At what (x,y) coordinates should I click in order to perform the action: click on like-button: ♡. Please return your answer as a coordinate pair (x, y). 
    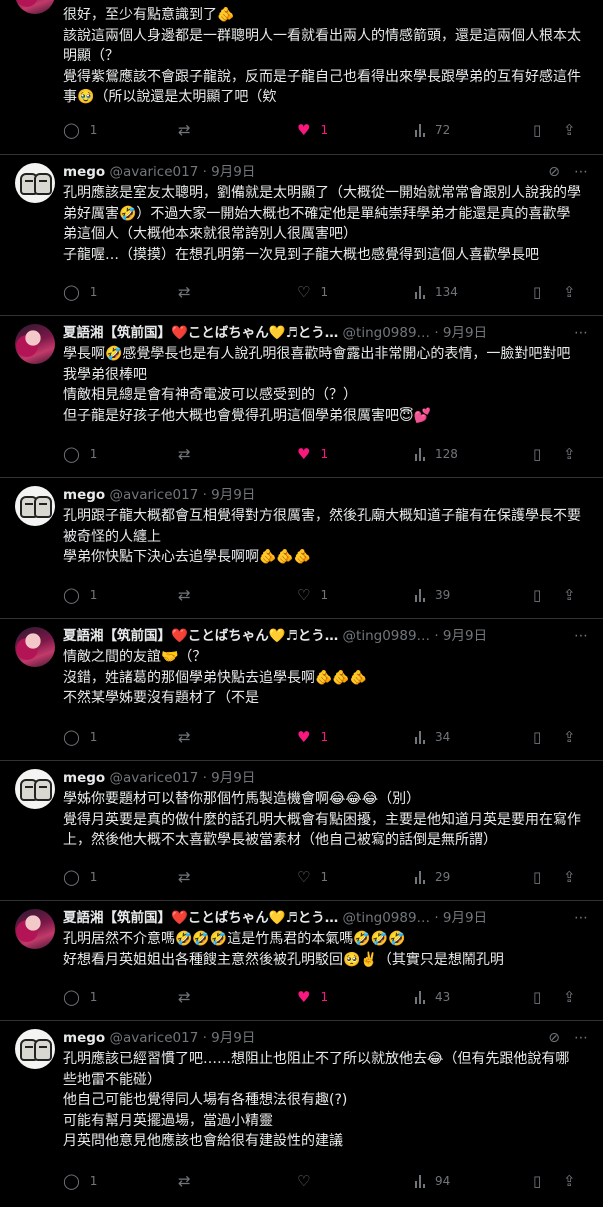
    Looking at the image, I should click on (303, 1181).